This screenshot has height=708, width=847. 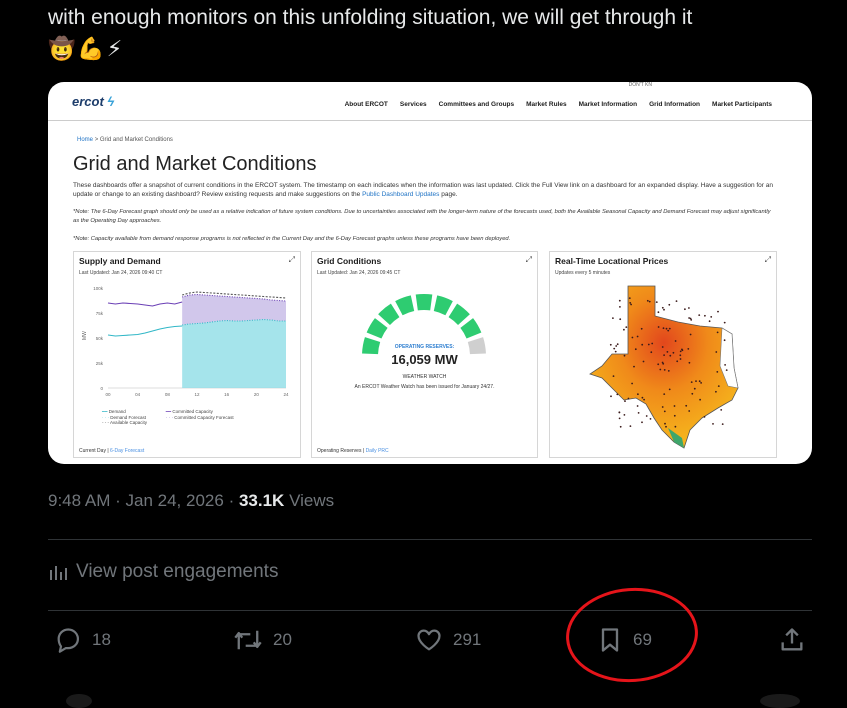 I want to click on share-icon, so click(x=792, y=639).